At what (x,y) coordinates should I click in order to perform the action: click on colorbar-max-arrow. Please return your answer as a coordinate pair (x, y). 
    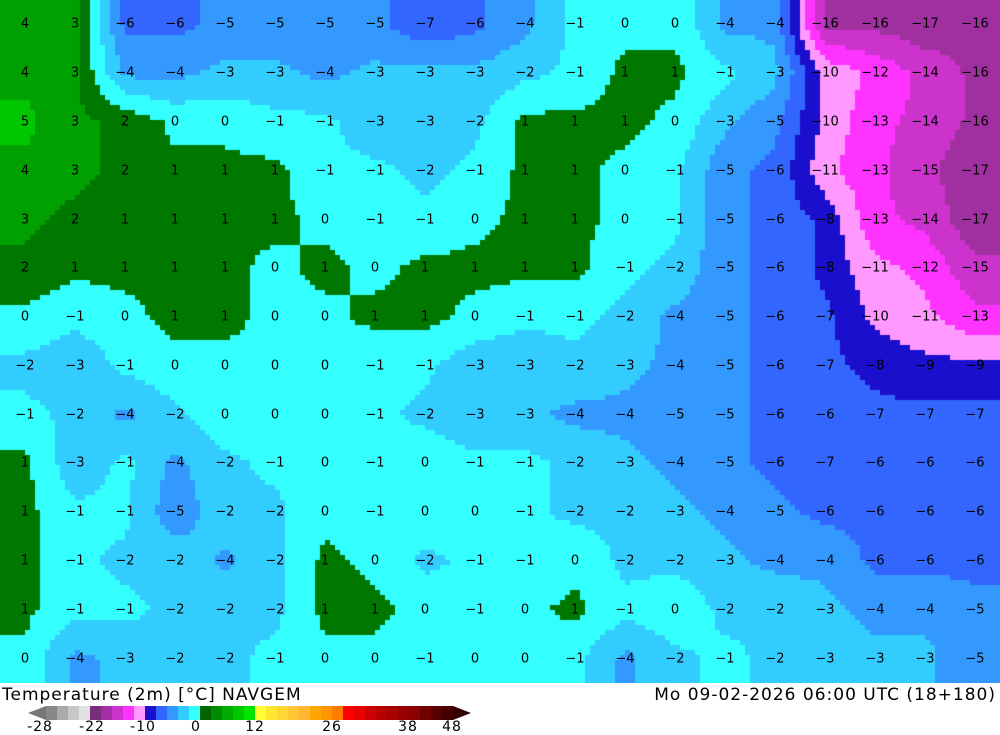
    Looking at the image, I should click on (462, 713).